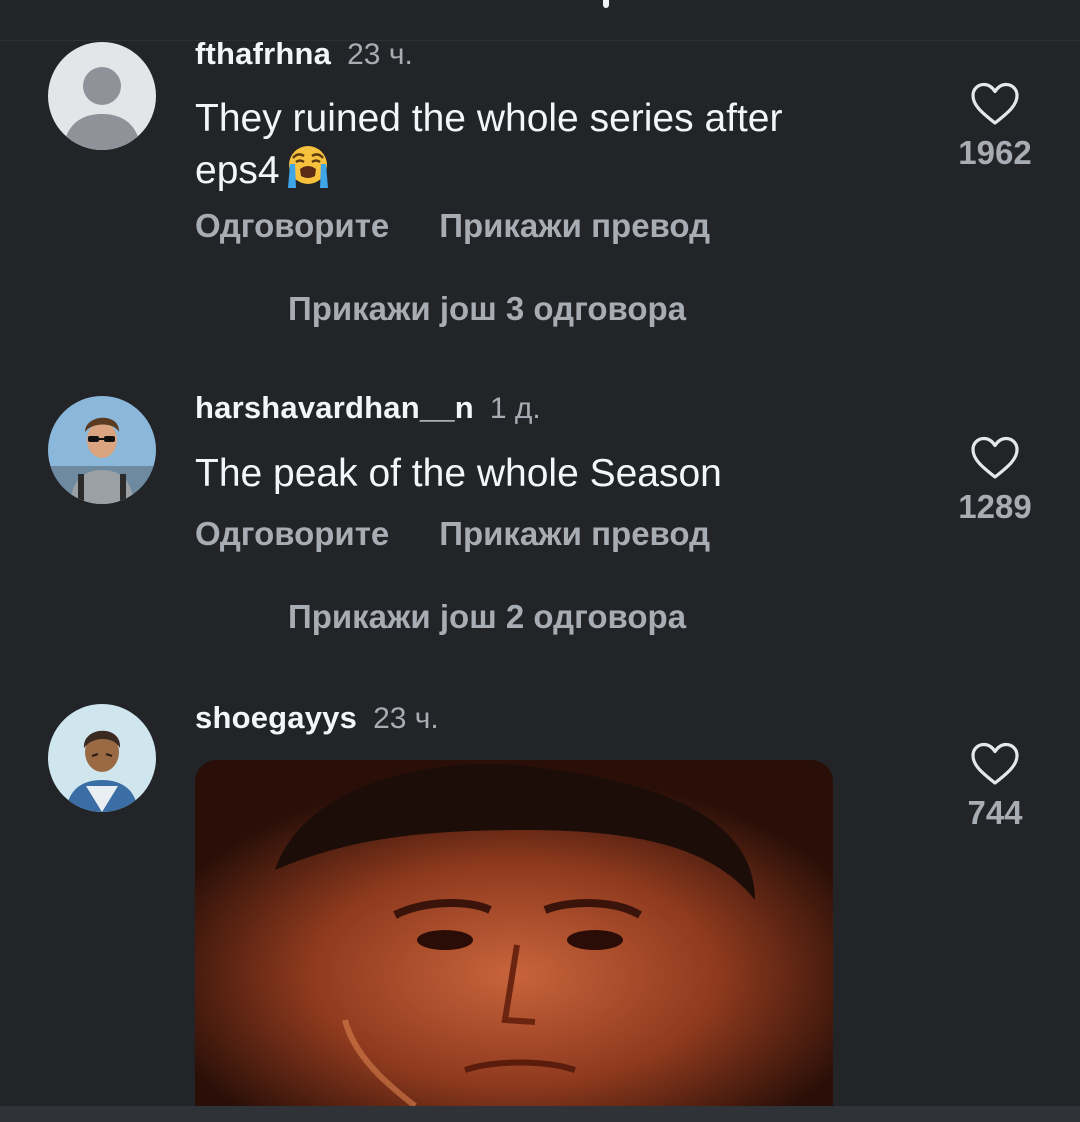  What do you see at coordinates (995, 152) in the screenshot?
I see `like-count: 1962` at bounding box center [995, 152].